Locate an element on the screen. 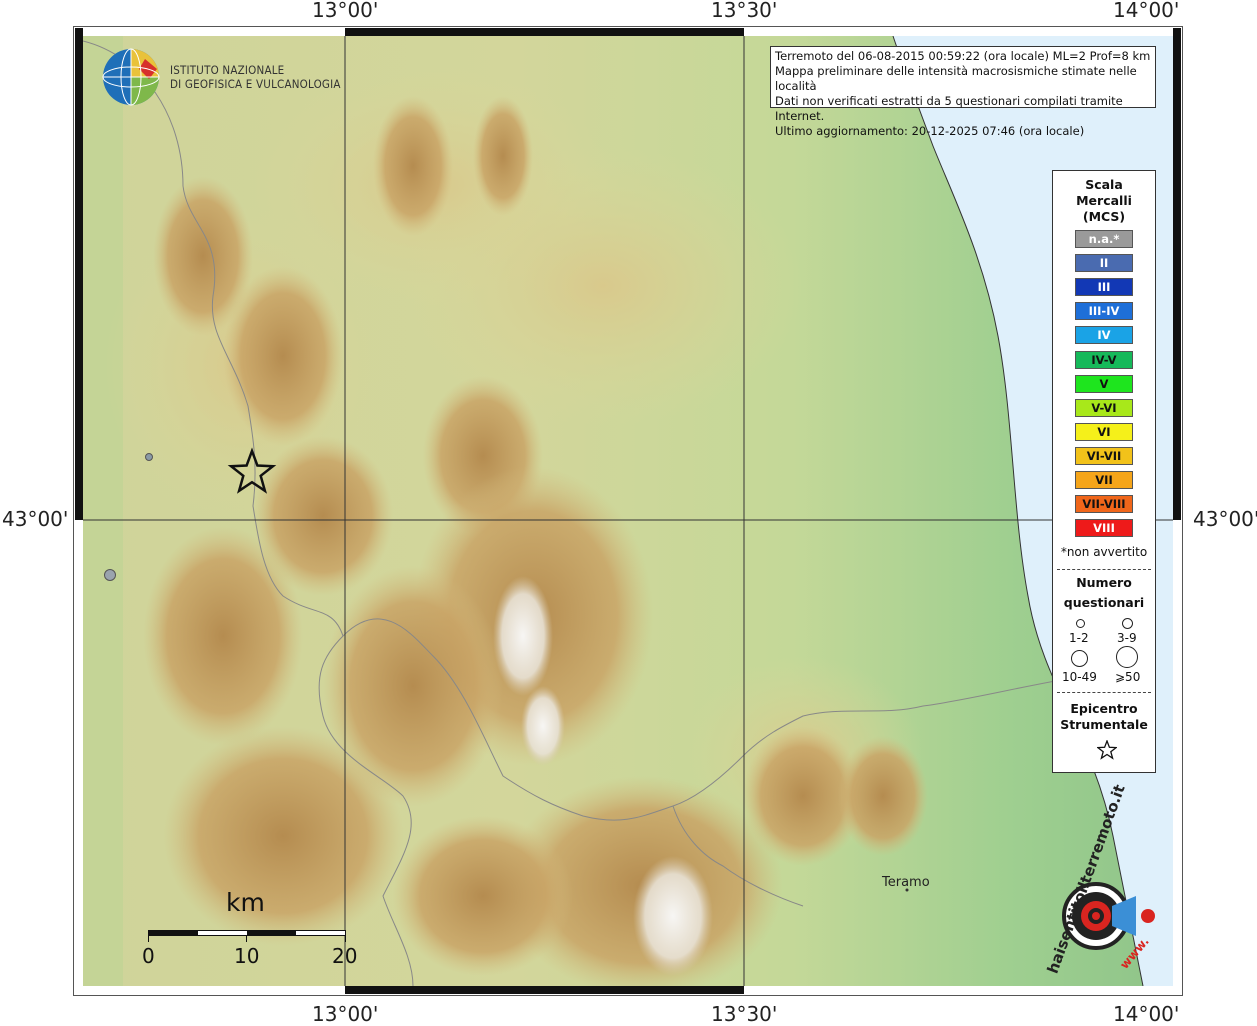 This screenshot has width=1257, height=1026. frame-left-bar is located at coordinates (79, 278).